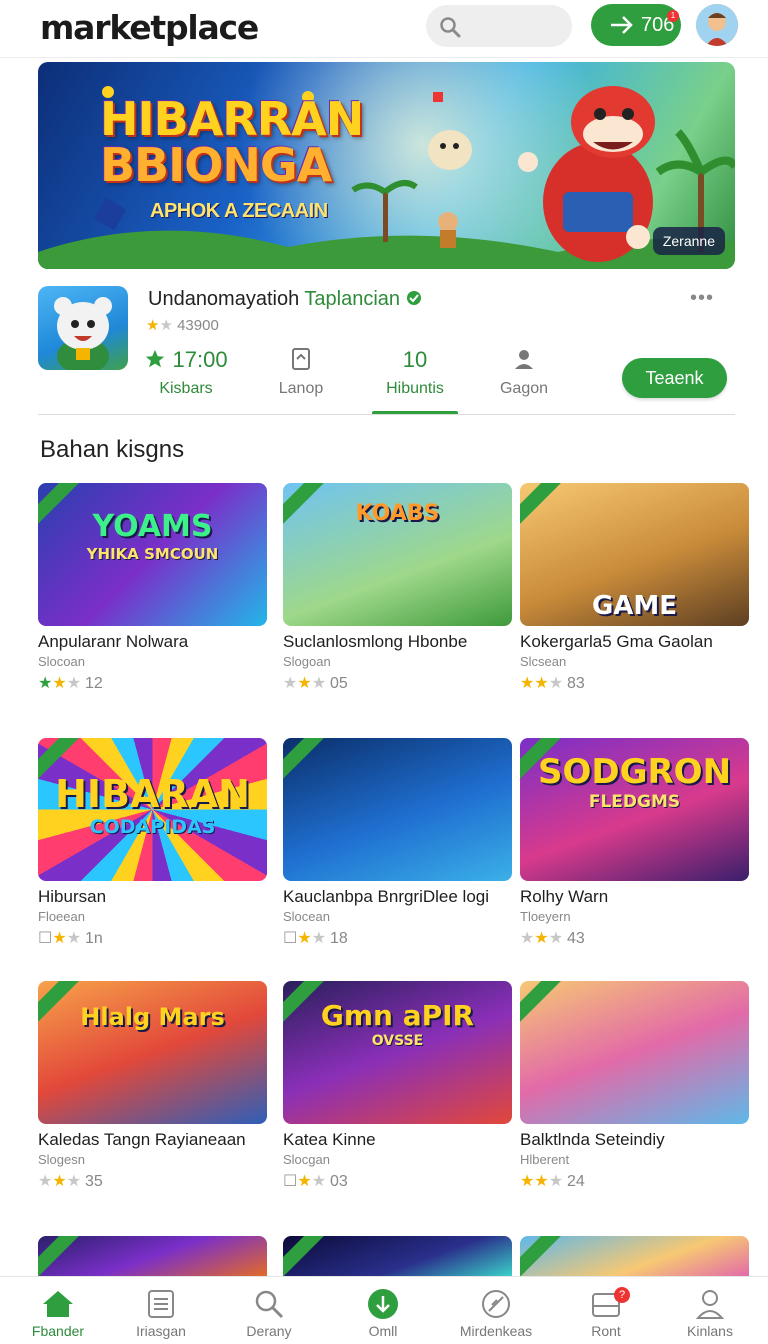 This screenshot has height=1344, width=768. Describe the element at coordinates (290, 938) in the screenshot. I see `checkbox-icon: ☐` at that location.